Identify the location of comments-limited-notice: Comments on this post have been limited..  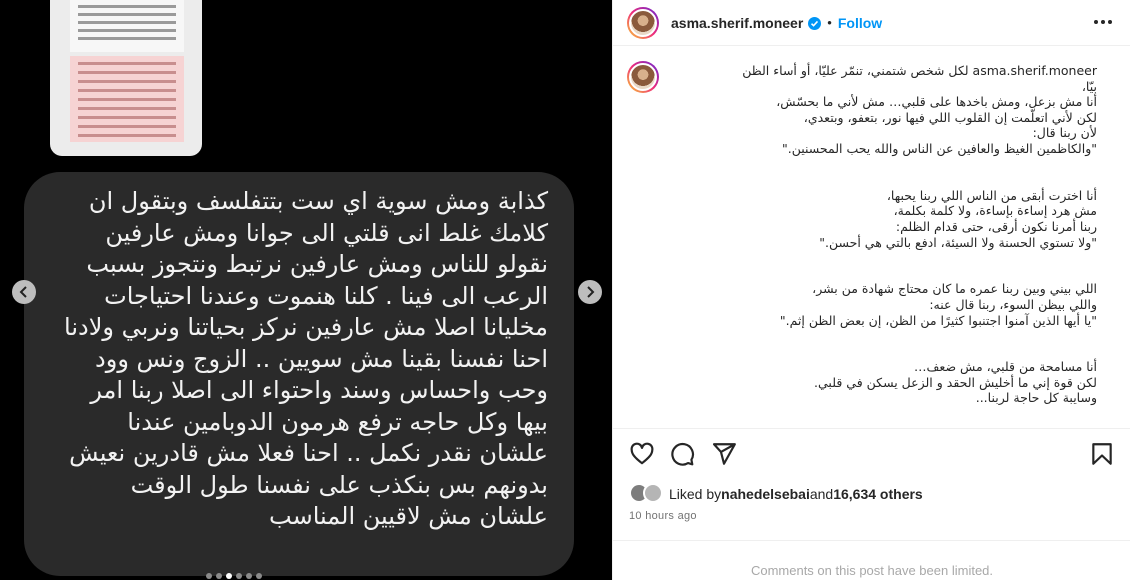
(871, 560).